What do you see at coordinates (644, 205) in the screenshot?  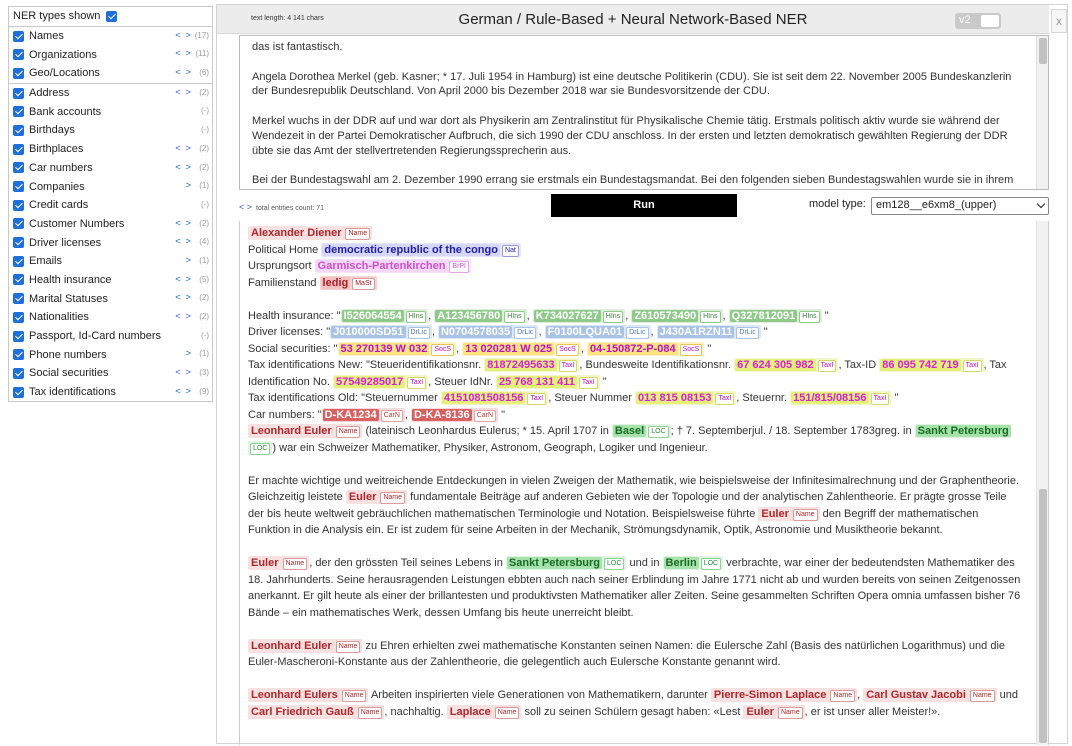 I see `run-button: Run` at bounding box center [644, 205].